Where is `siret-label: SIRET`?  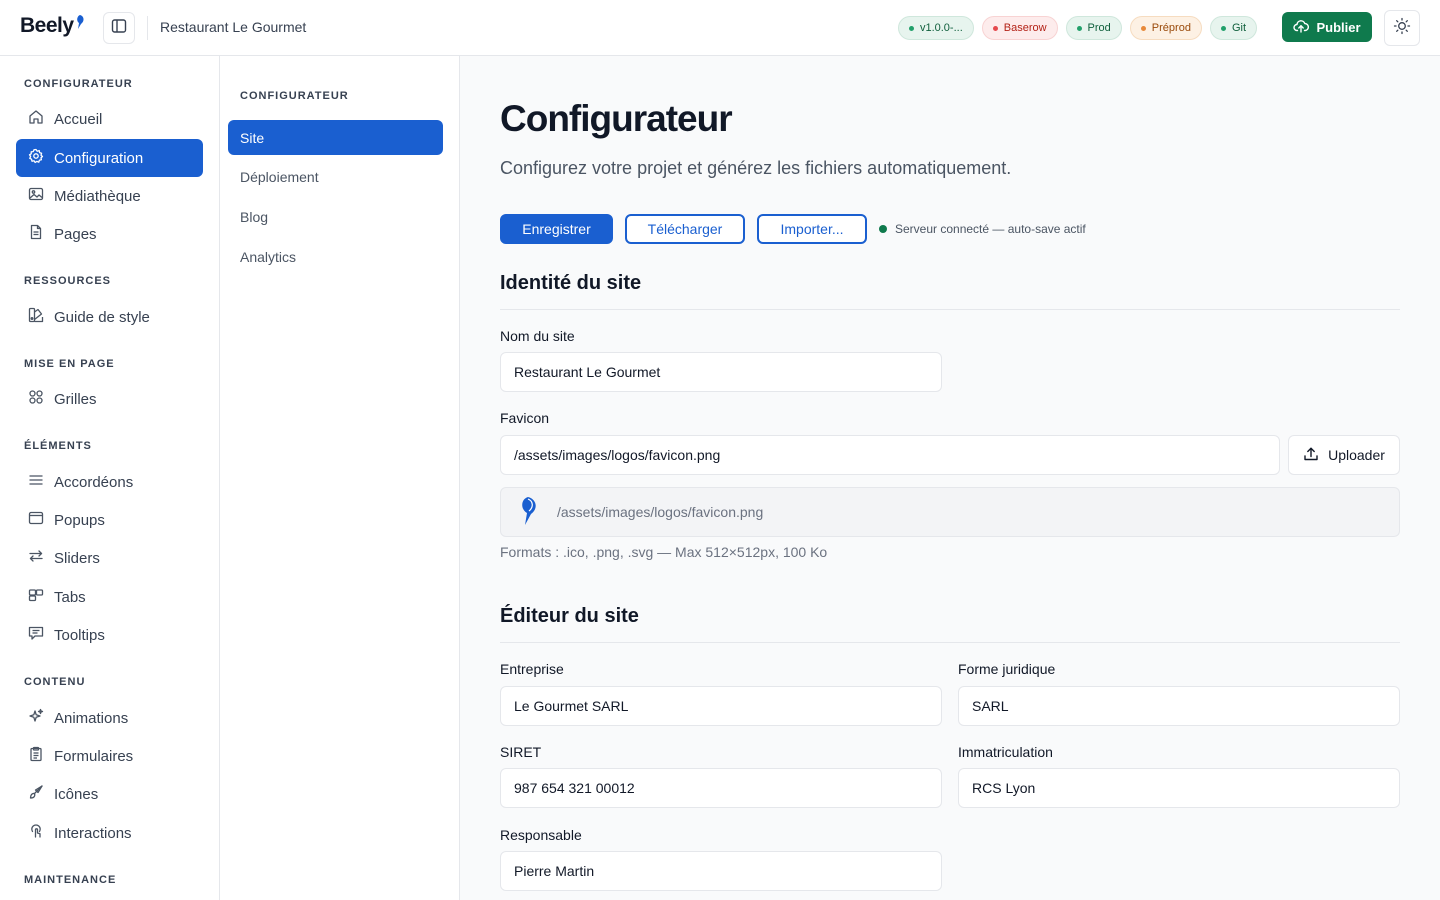
siret-label: SIRET is located at coordinates (521, 752).